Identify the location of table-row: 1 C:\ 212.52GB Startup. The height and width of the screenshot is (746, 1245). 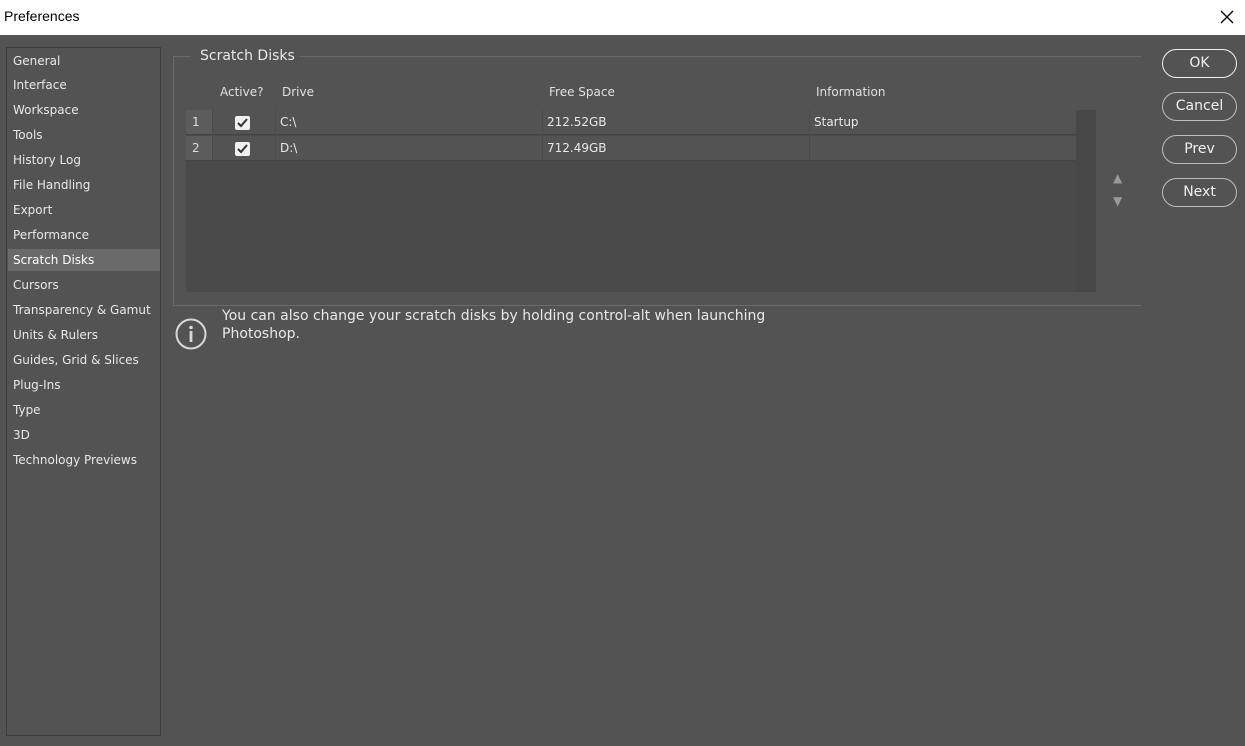
(631, 123).